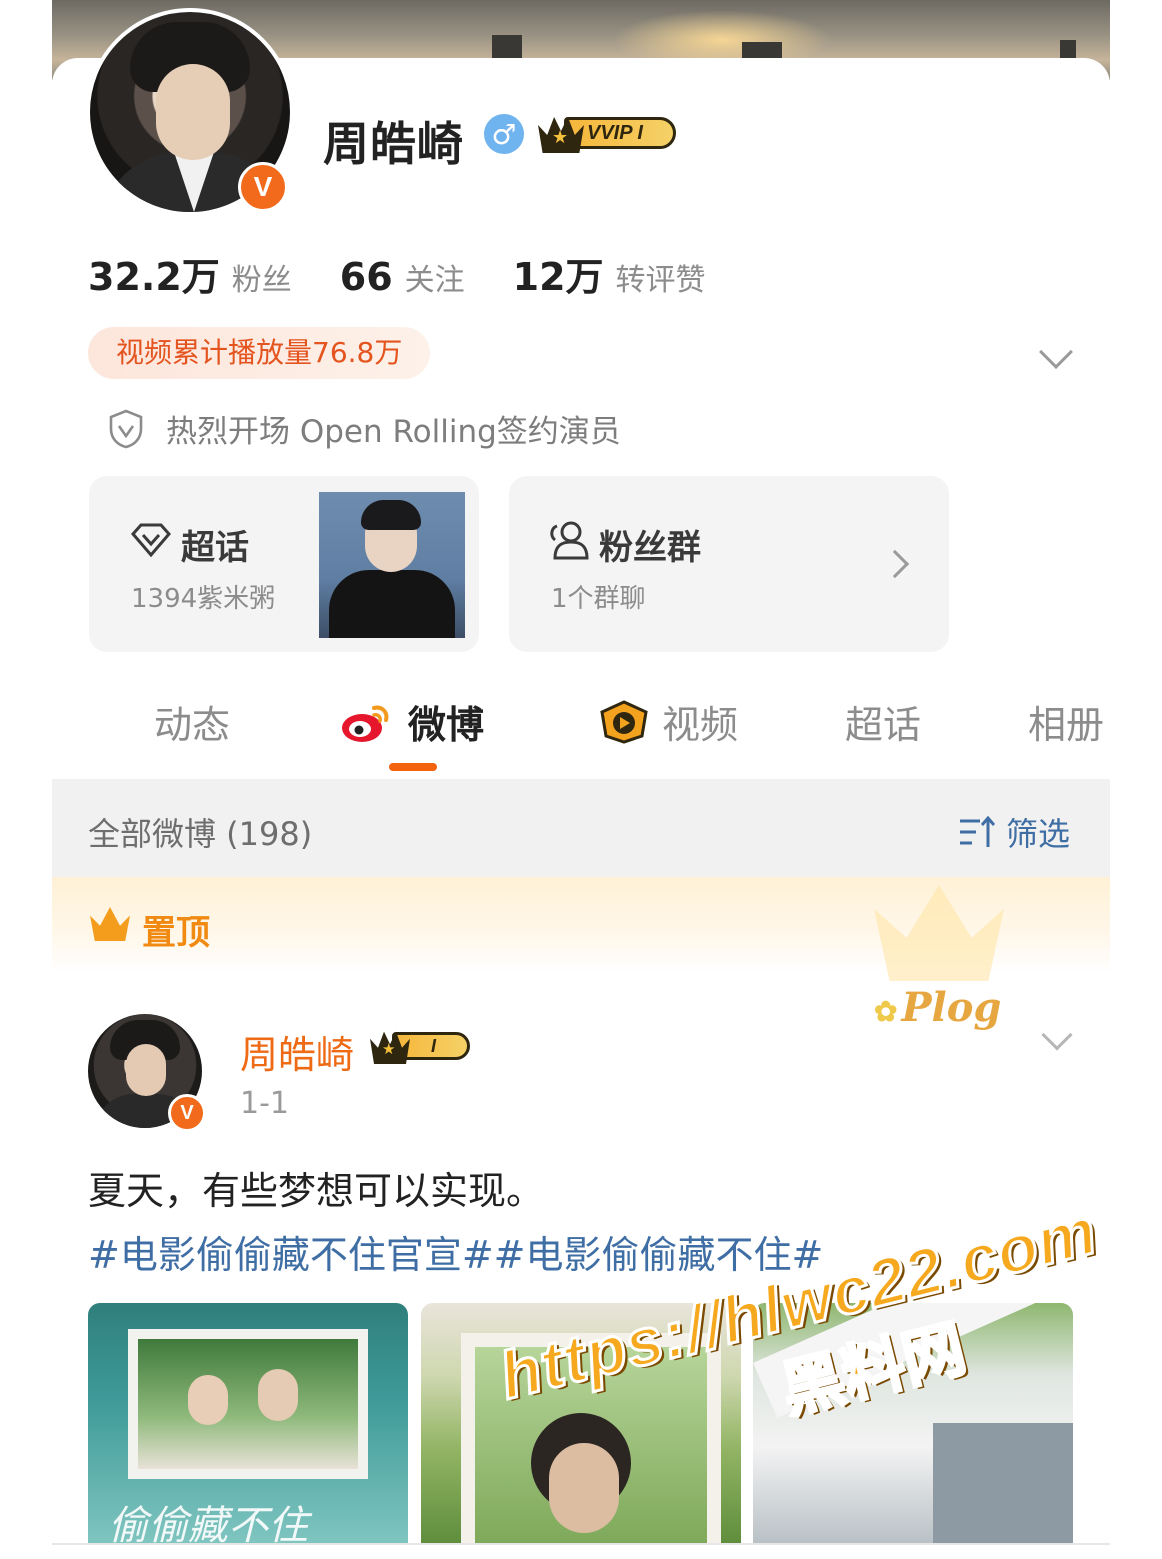 This screenshot has height=1559, width=1162. I want to click on vvip-badge: VVIP I, so click(611, 133).